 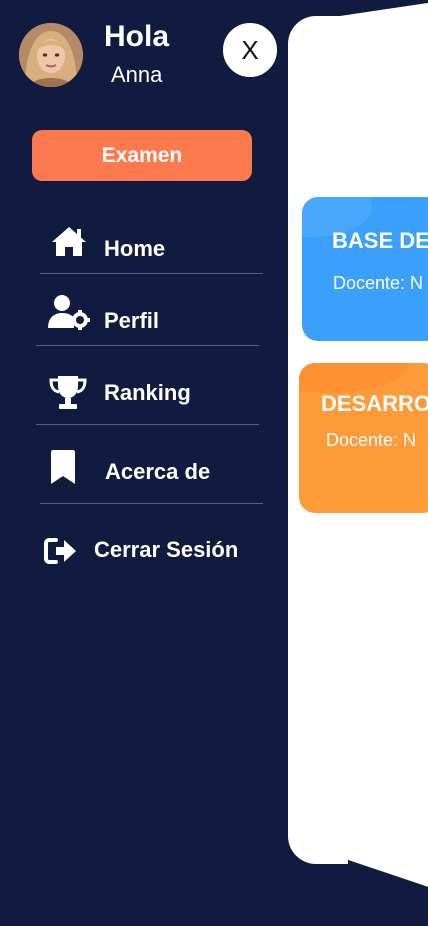 I want to click on close-drawer-button: X, so click(x=250, y=50).